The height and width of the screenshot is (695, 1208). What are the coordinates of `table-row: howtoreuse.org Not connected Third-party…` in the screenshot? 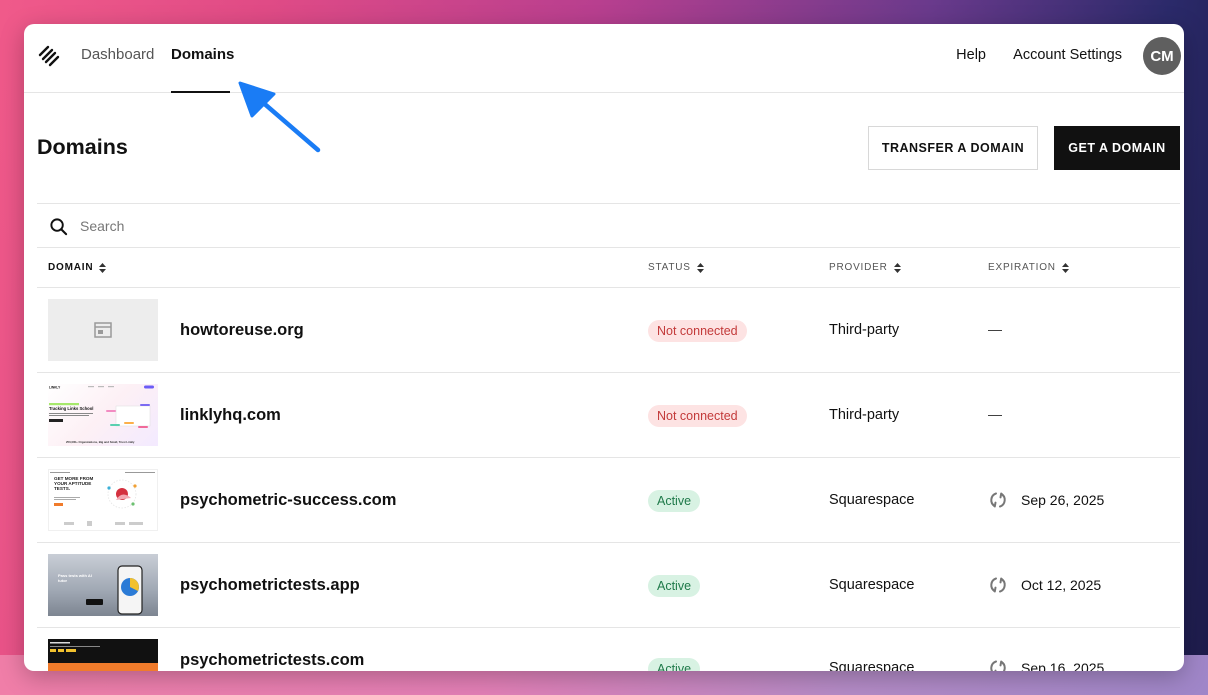 It's located at (608, 330).